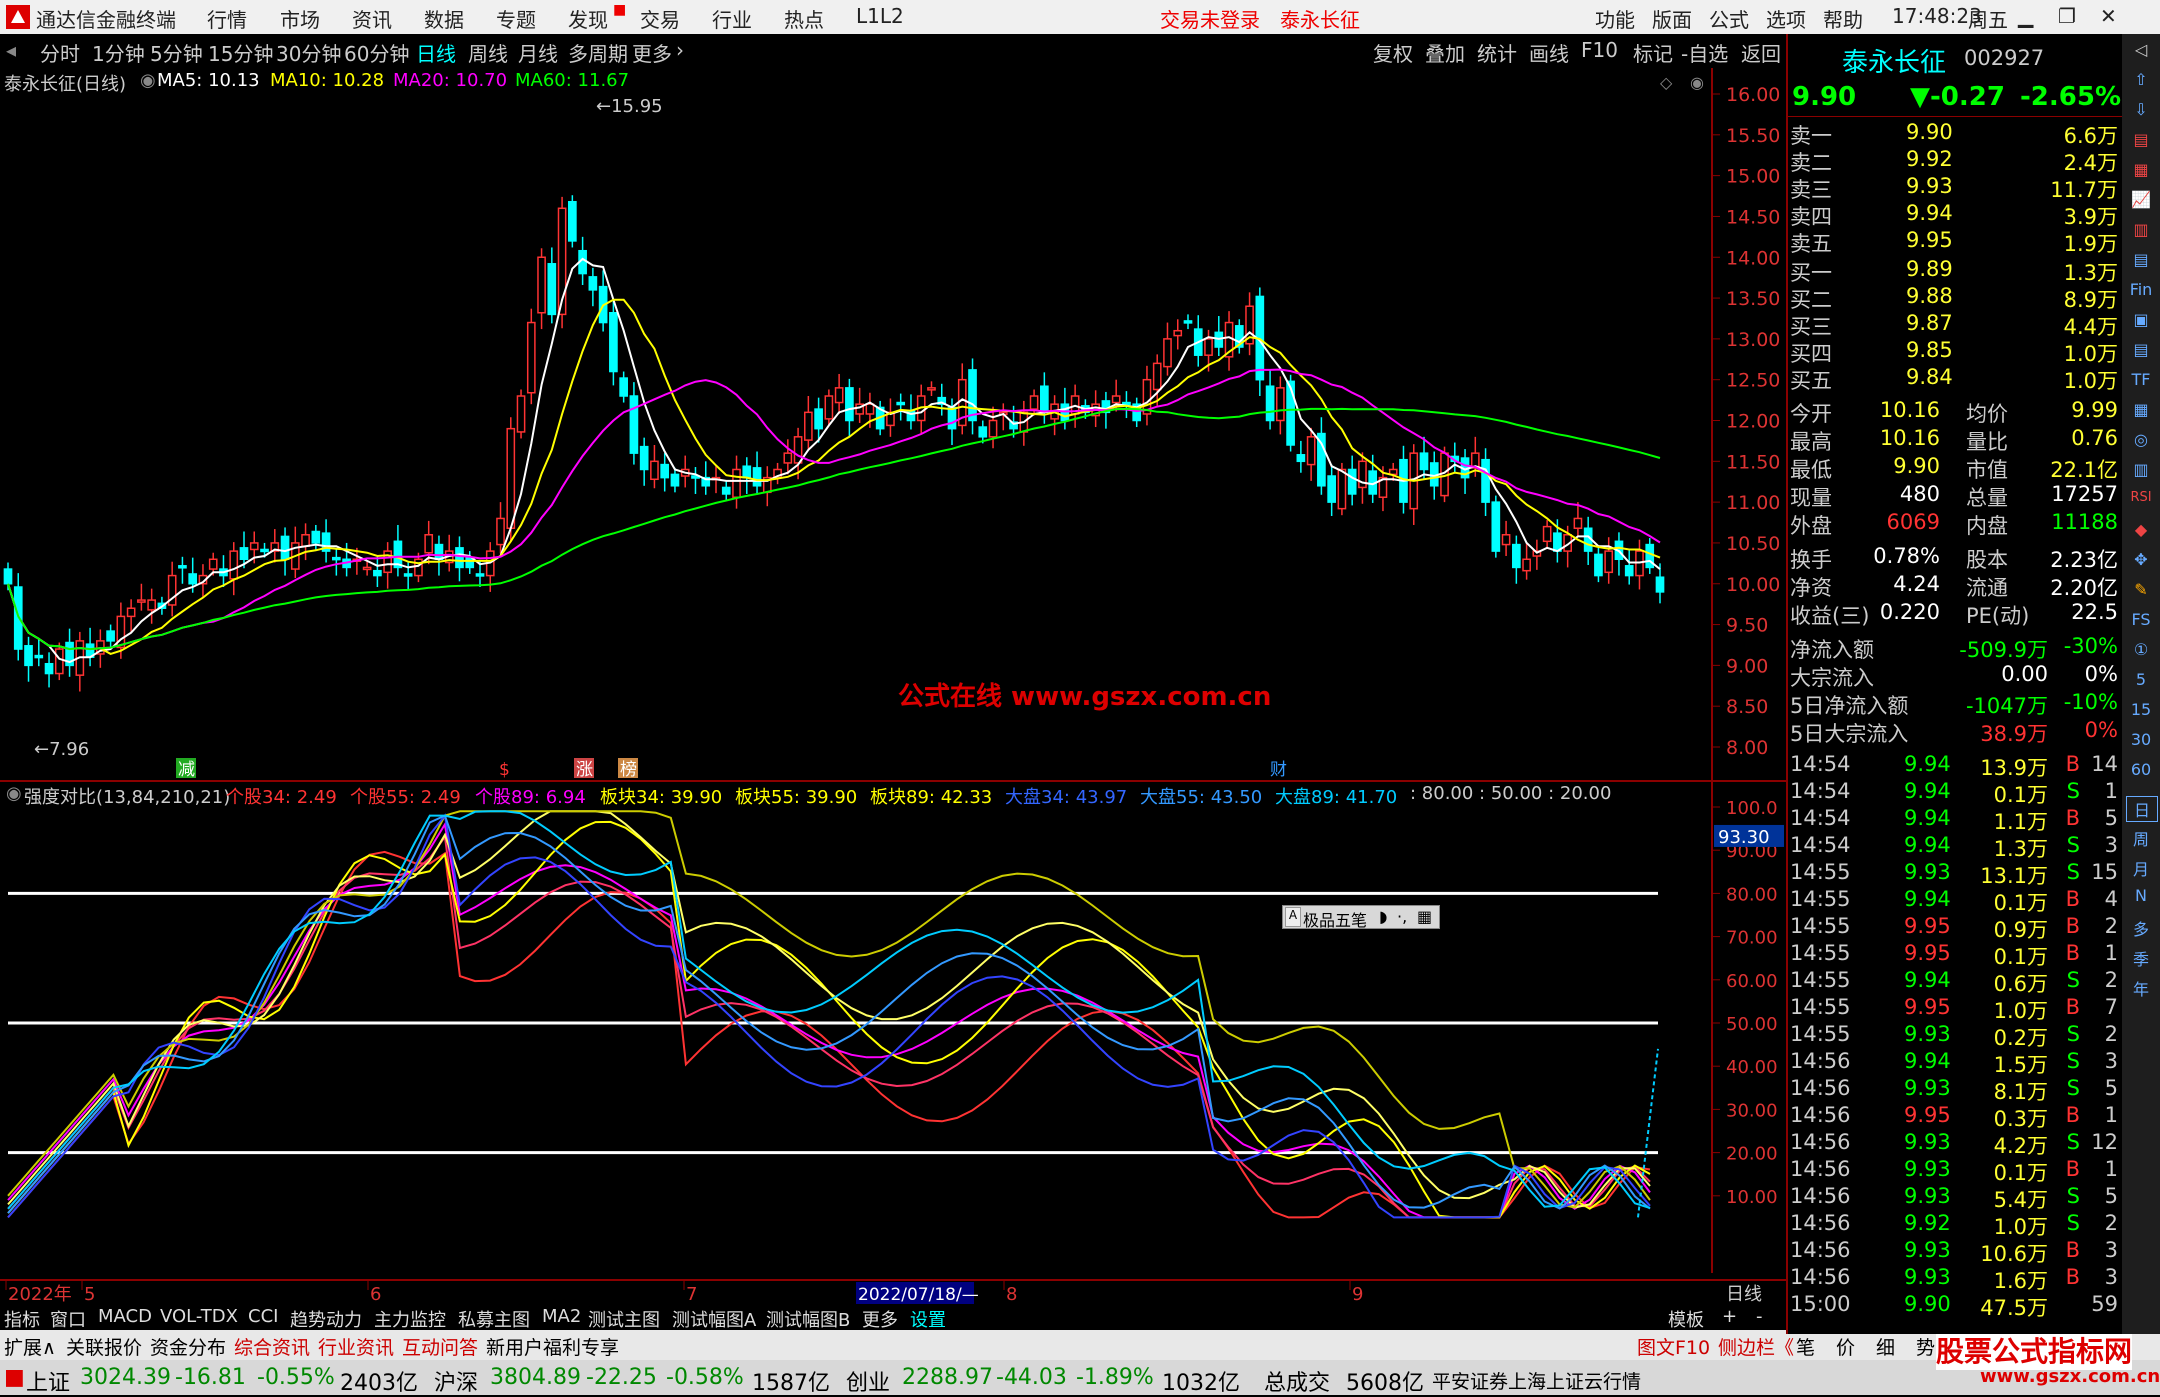 This screenshot has width=2160, height=1397. Describe the element at coordinates (11, 50) in the screenshot. I see `back-icon: ◂` at that location.